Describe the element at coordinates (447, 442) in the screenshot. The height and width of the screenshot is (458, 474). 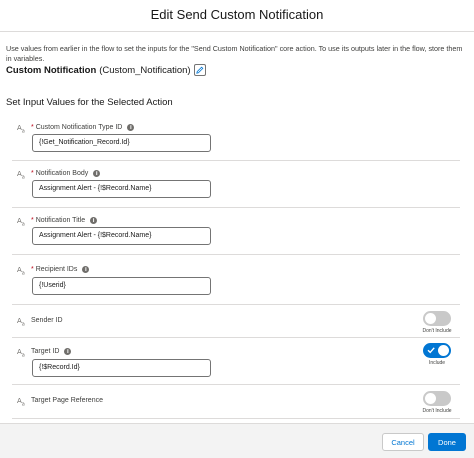
I see `done-button: Done` at that location.